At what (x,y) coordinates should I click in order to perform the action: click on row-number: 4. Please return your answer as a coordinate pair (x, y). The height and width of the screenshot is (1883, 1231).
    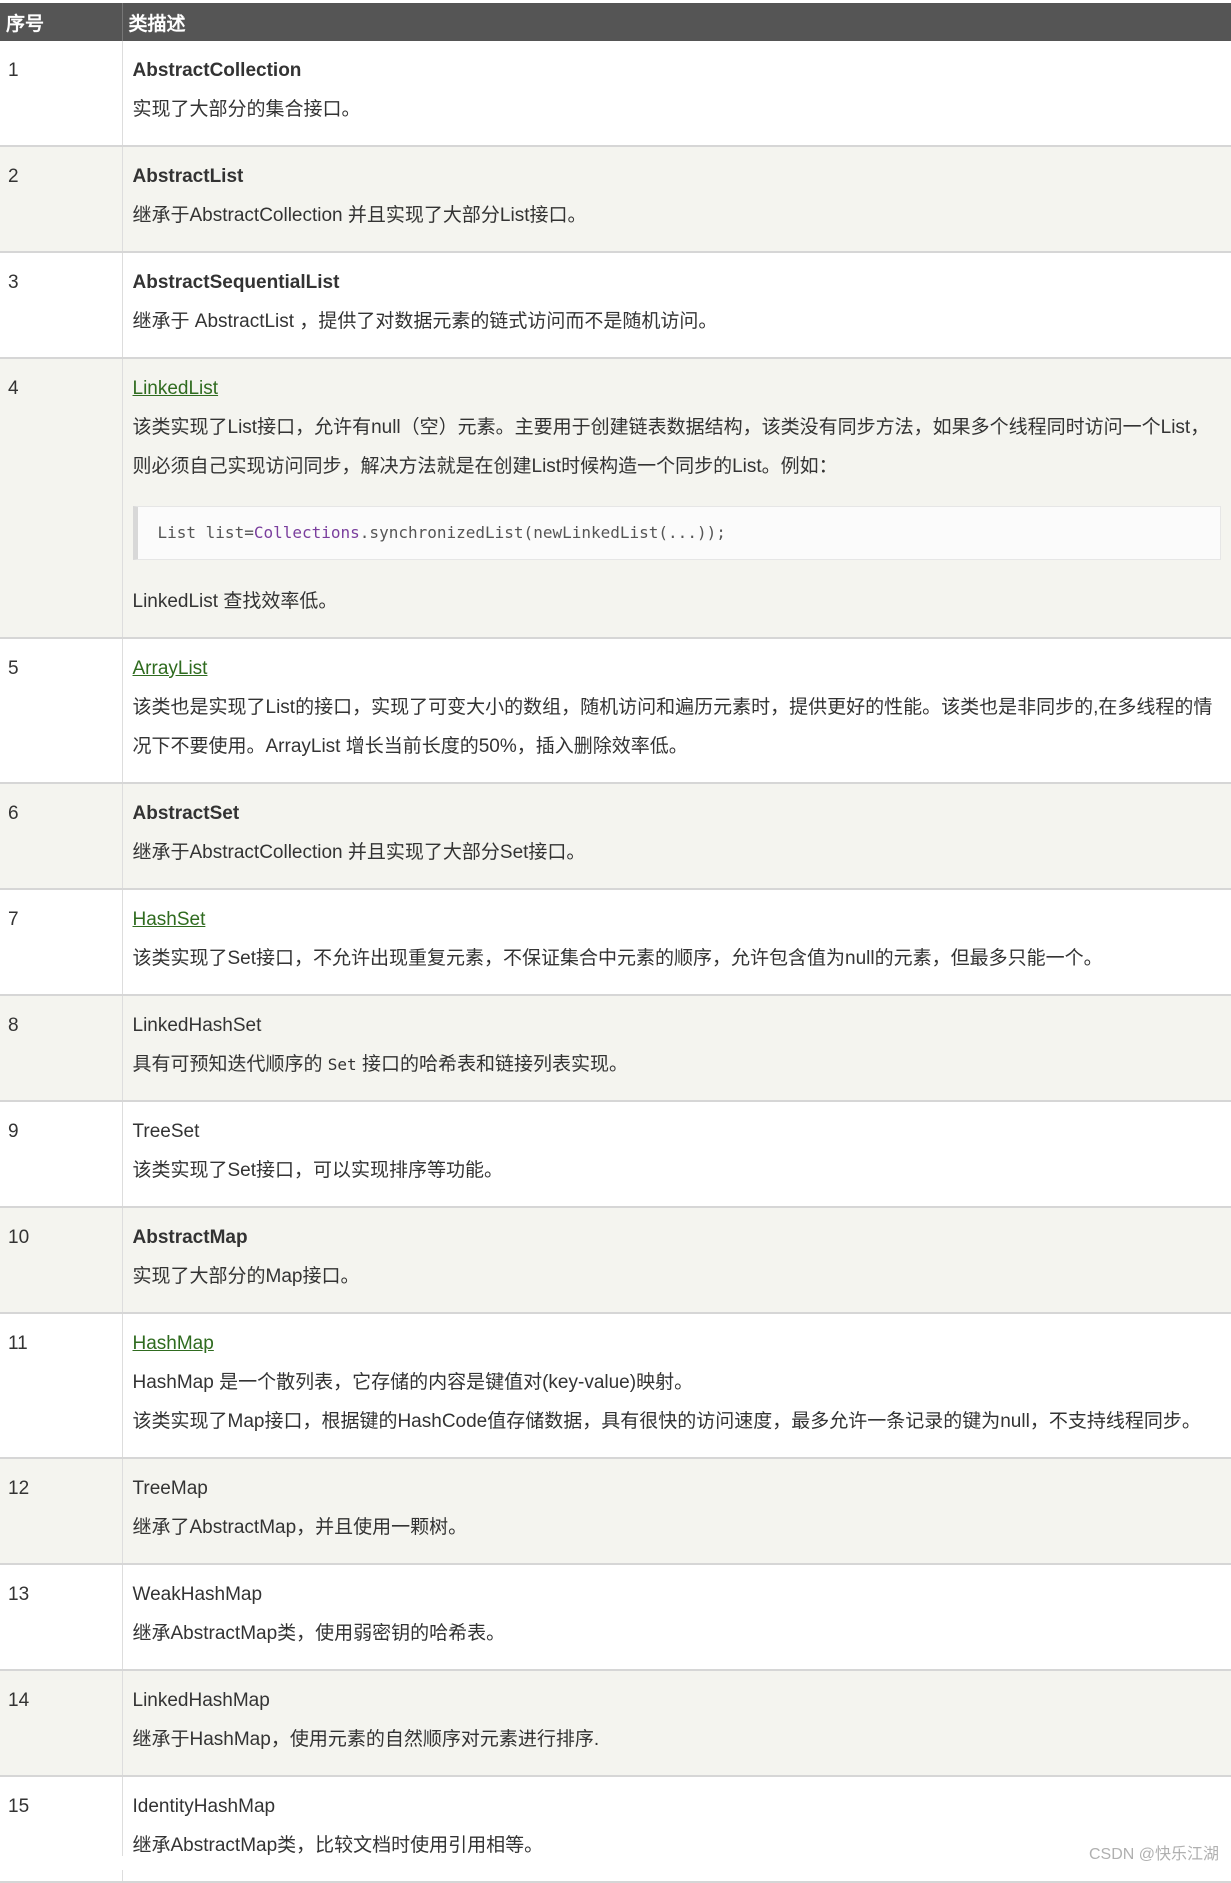
    Looking at the image, I should click on (61, 498).